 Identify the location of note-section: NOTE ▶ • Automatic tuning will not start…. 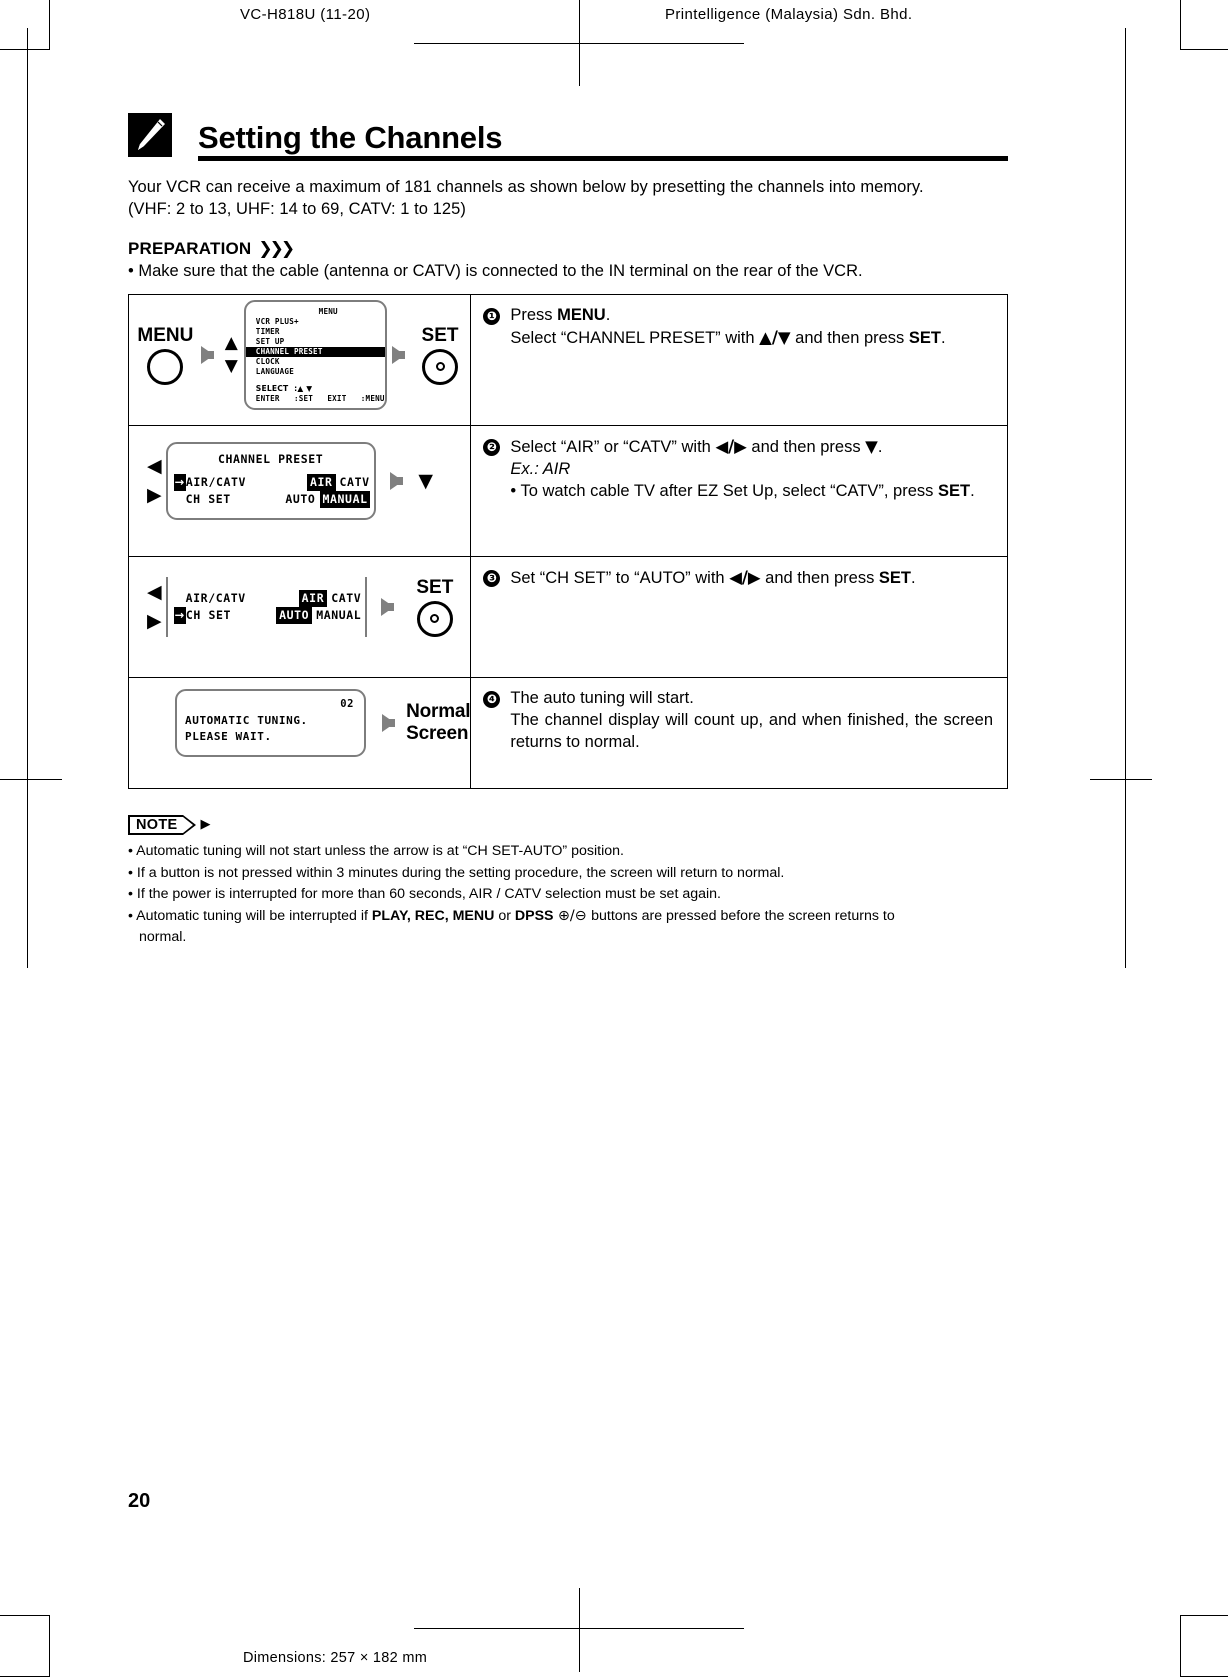
(568, 881).